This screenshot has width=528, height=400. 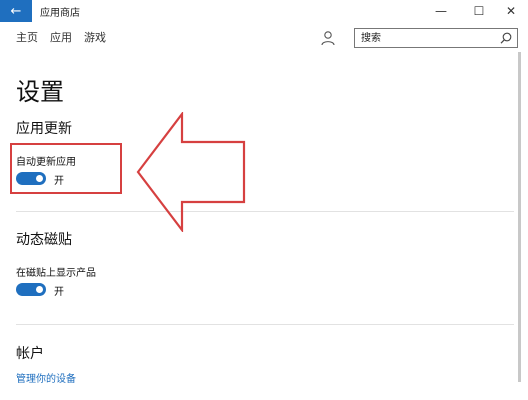 What do you see at coordinates (511, 11) in the screenshot?
I see `close-button: ✕` at bounding box center [511, 11].